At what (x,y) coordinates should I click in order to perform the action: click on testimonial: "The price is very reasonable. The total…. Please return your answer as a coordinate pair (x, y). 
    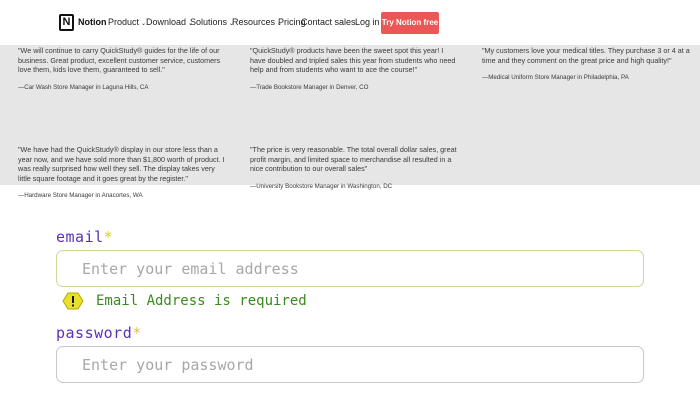
    Looking at the image, I should click on (355, 168).